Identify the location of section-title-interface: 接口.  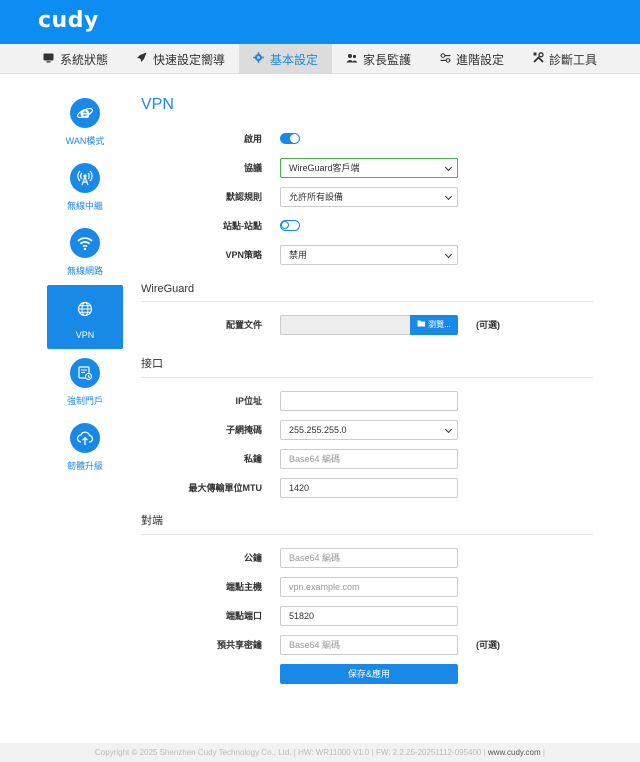
(367, 362).